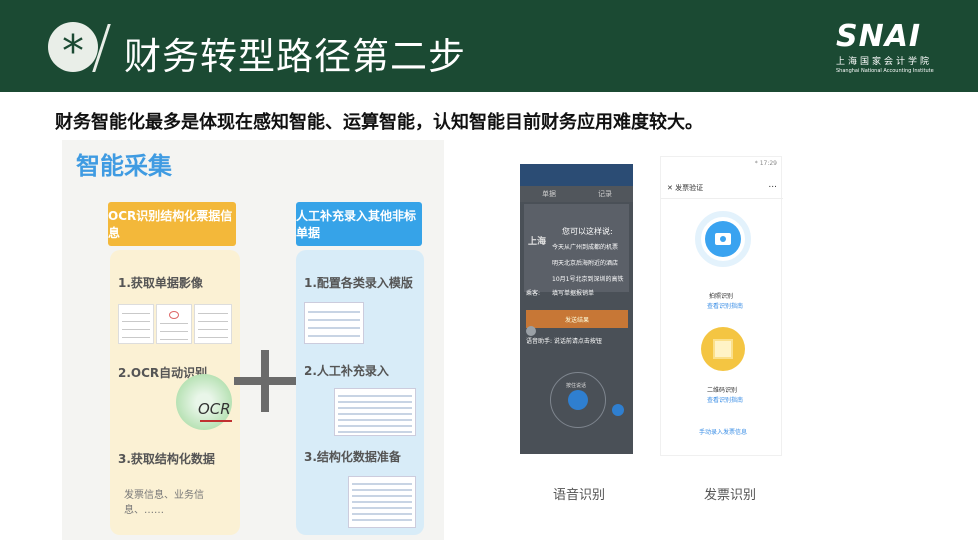 The image size is (978, 550). Describe the element at coordinates (723, 431) in the screenshot. I see `manual-entry-link: 手动录入发票信息` at that location.